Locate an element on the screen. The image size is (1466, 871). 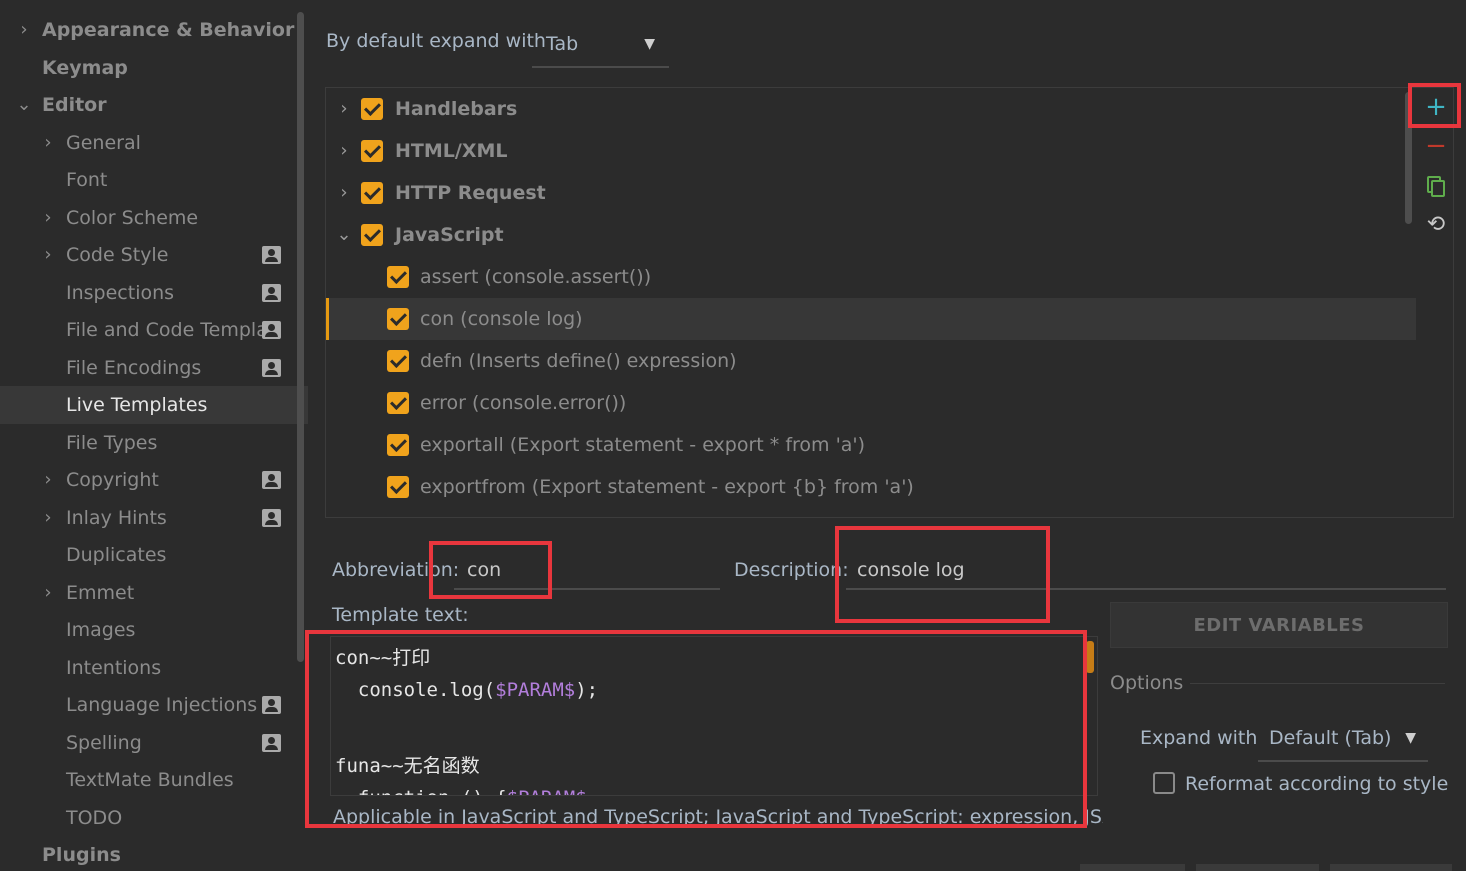
tree-item-assert: assert (console.assert()) is located at coordinates (871, 277).